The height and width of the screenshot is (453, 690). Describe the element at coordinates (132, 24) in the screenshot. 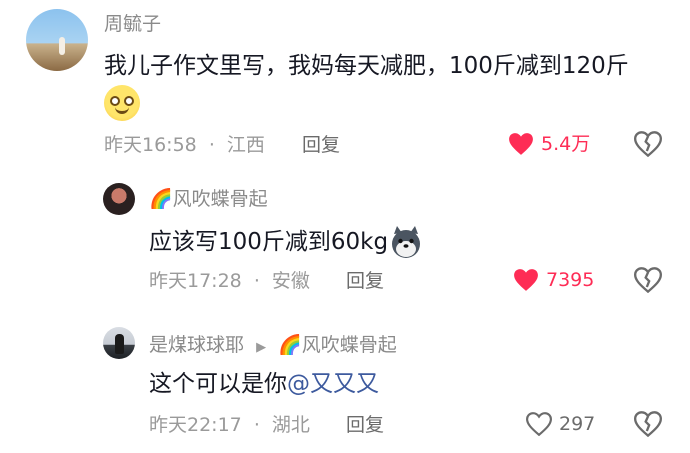

I see `comment-username: 周毓子` at that location.